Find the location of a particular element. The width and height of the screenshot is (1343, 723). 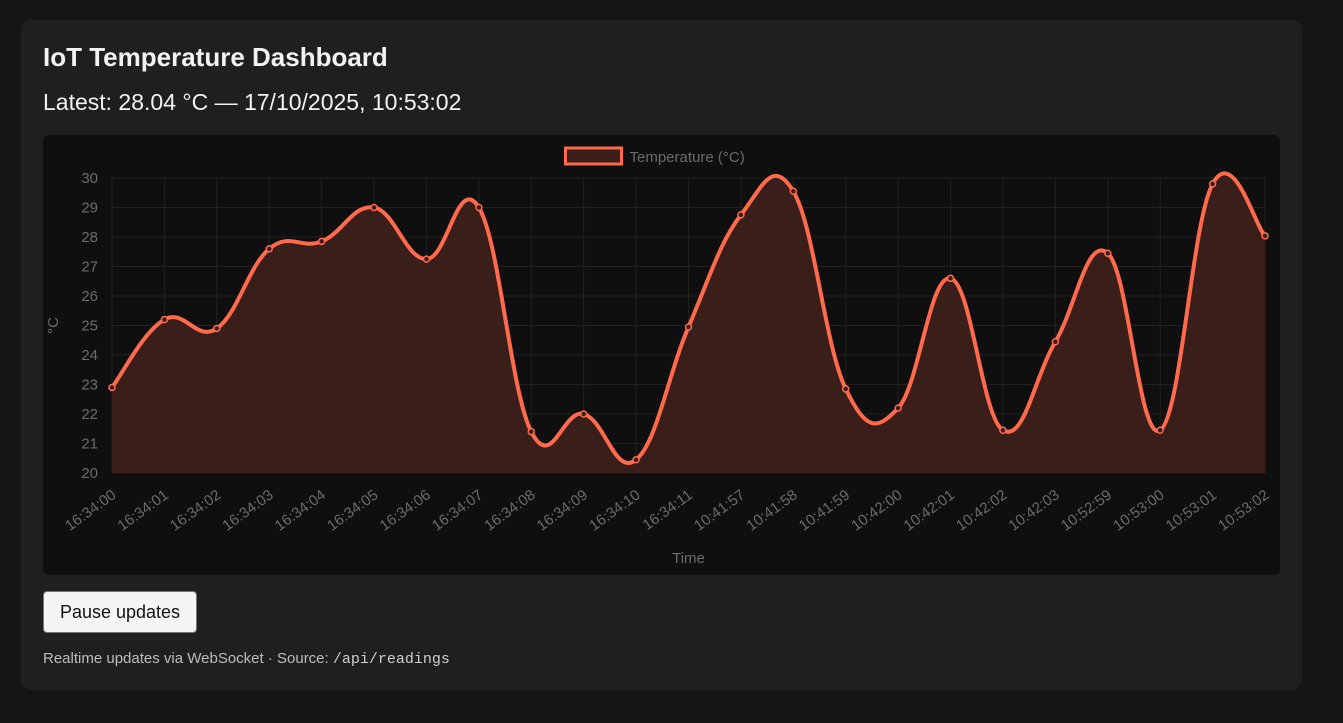

x-tick-label: 16:34:11 is located at coordinates (668, 509).